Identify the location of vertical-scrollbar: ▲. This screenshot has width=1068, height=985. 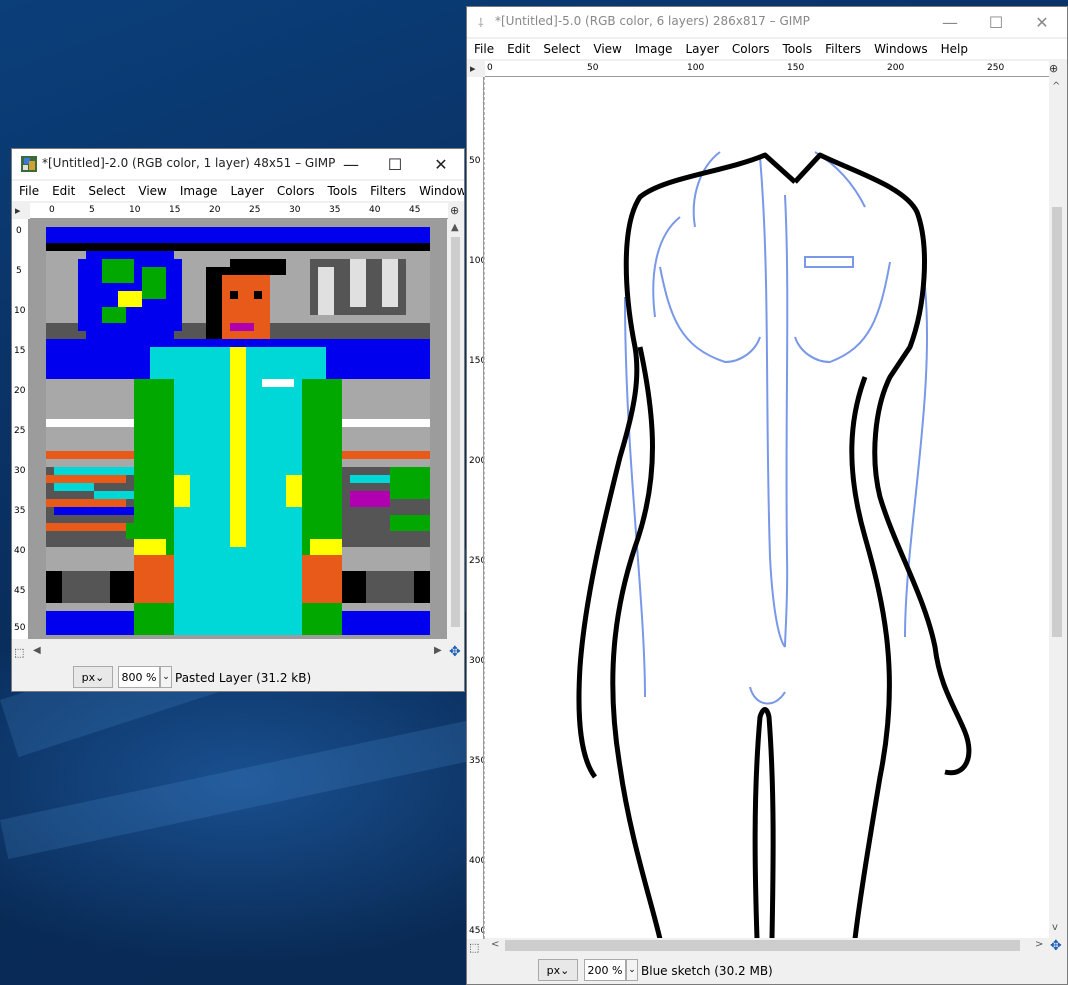
(455, 429).